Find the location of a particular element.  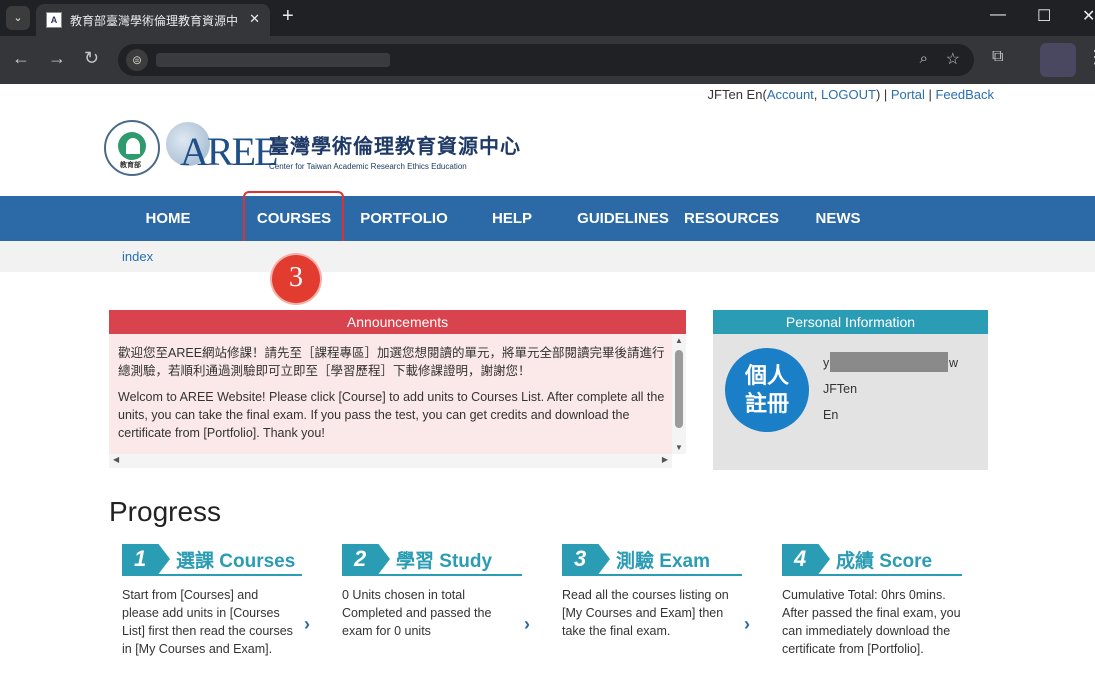

personal-register-button: 個人 註冊 is located at coordinates (767, 390).